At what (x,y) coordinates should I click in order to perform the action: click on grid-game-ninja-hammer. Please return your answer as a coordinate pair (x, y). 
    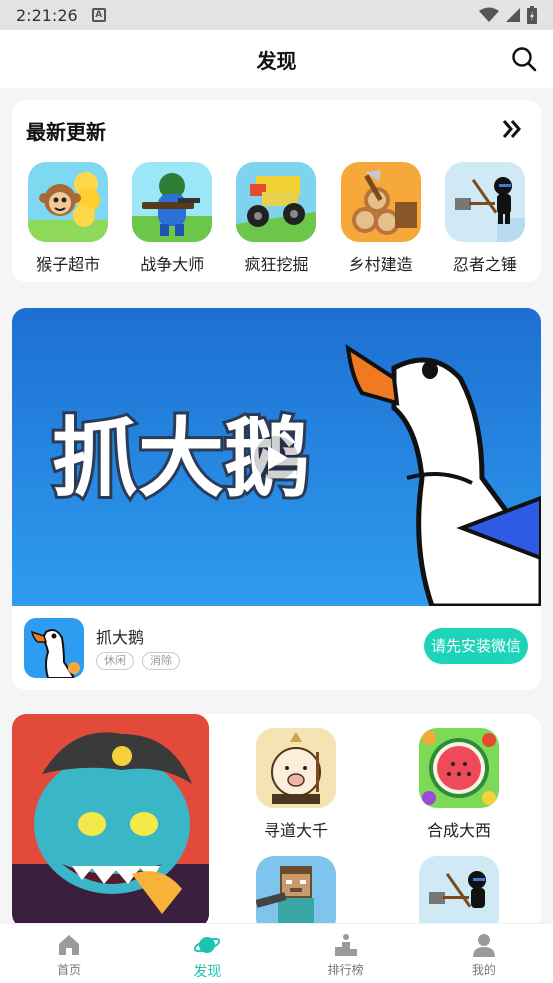
    Looking at the image, I should click on (459, 892).